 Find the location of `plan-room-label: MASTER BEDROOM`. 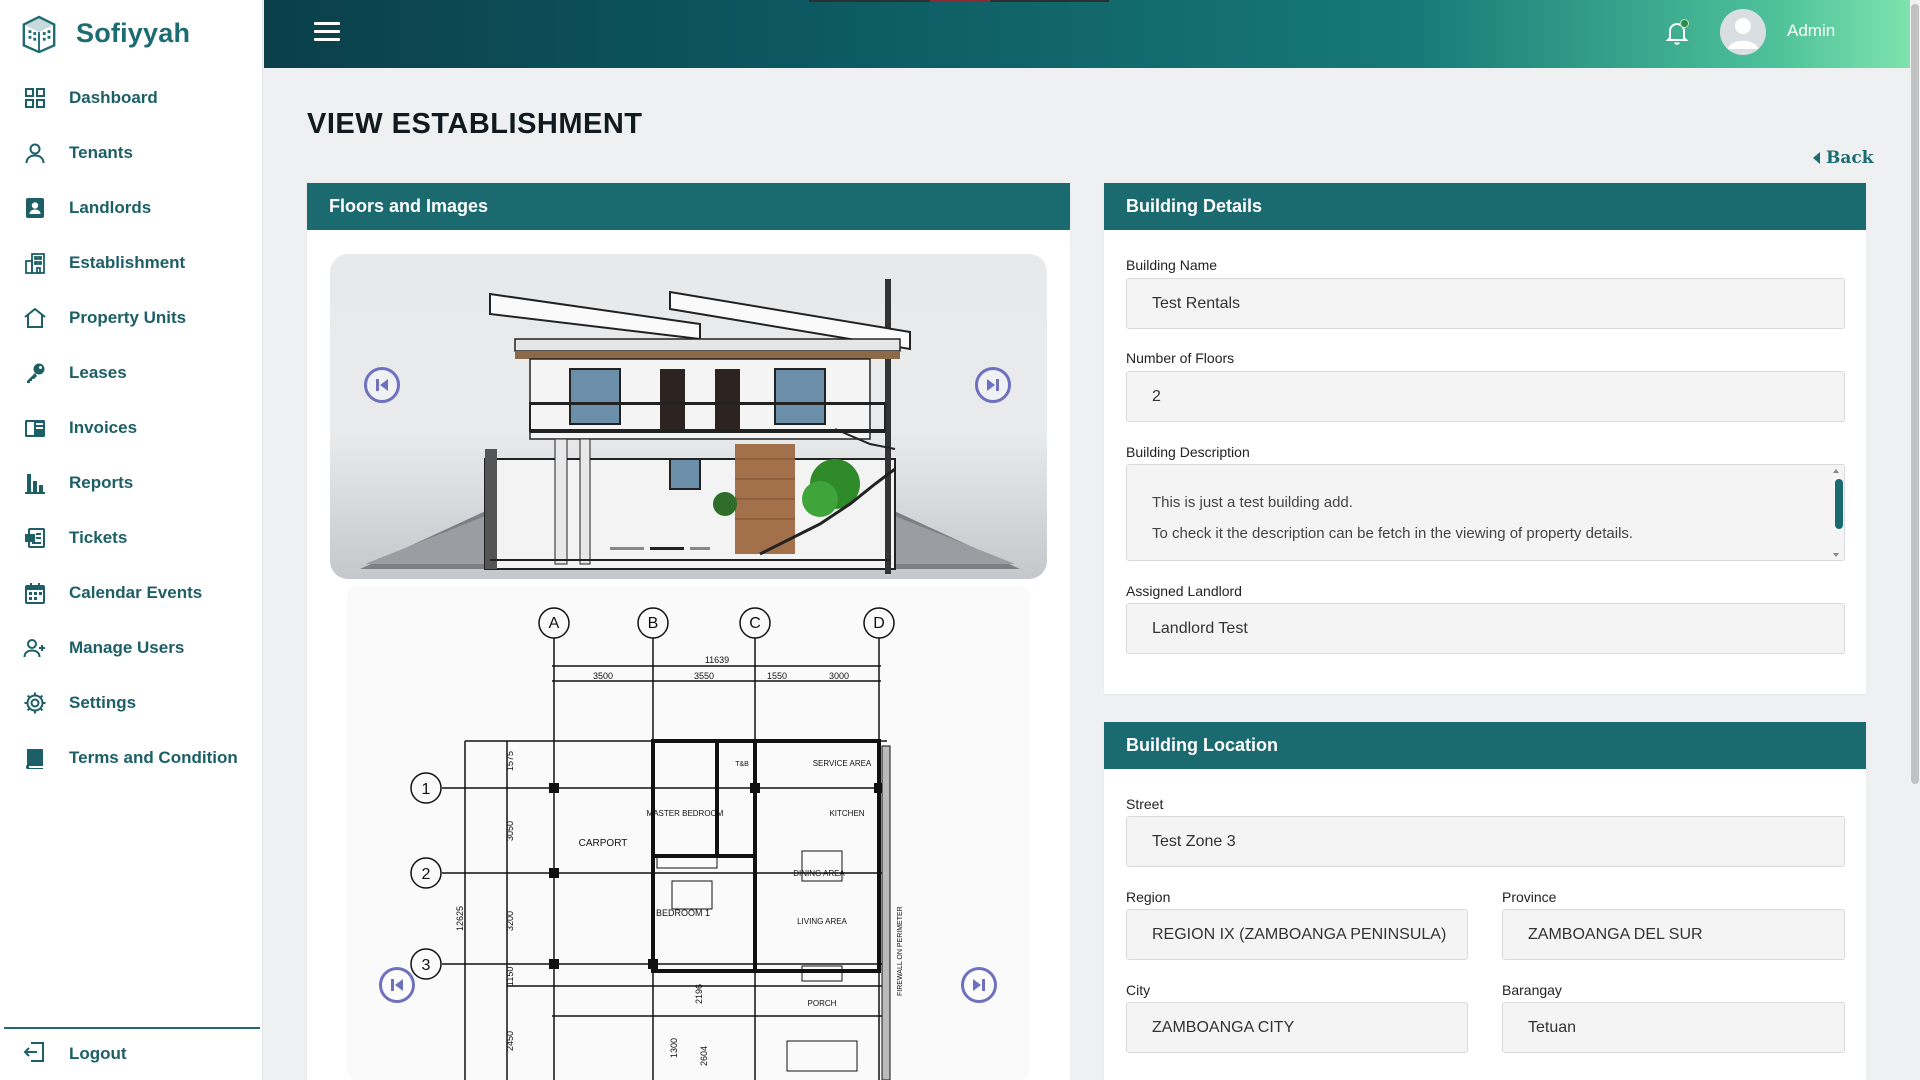

plan-room-label: MASTER BEDROOM is located at coordinates (685, 813).